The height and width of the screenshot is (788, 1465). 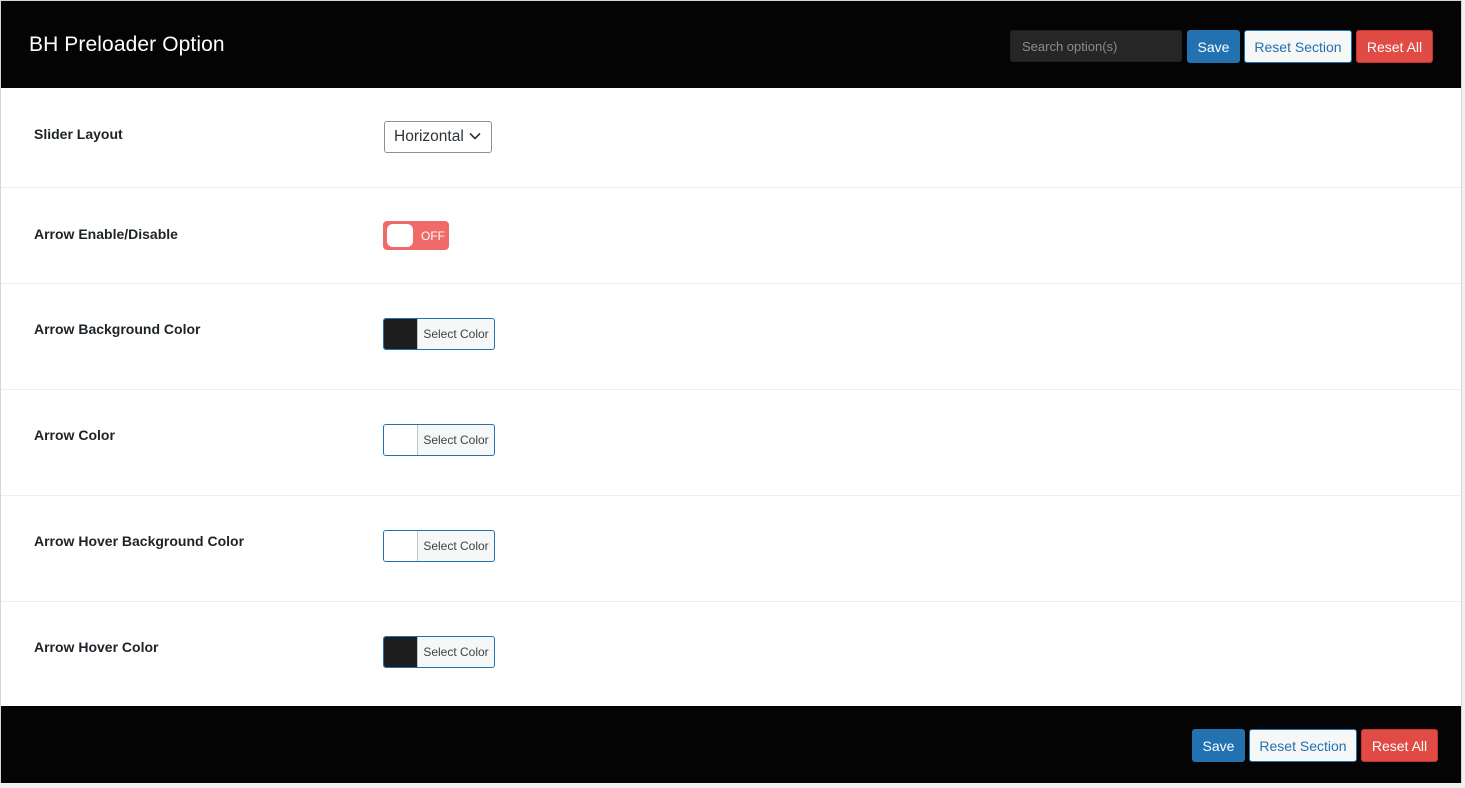 What do you see at coordinates (731, 744) in the screenshot?
I see `options-footer: Save Reset Section Reset All` at bounding box center [731, 744].